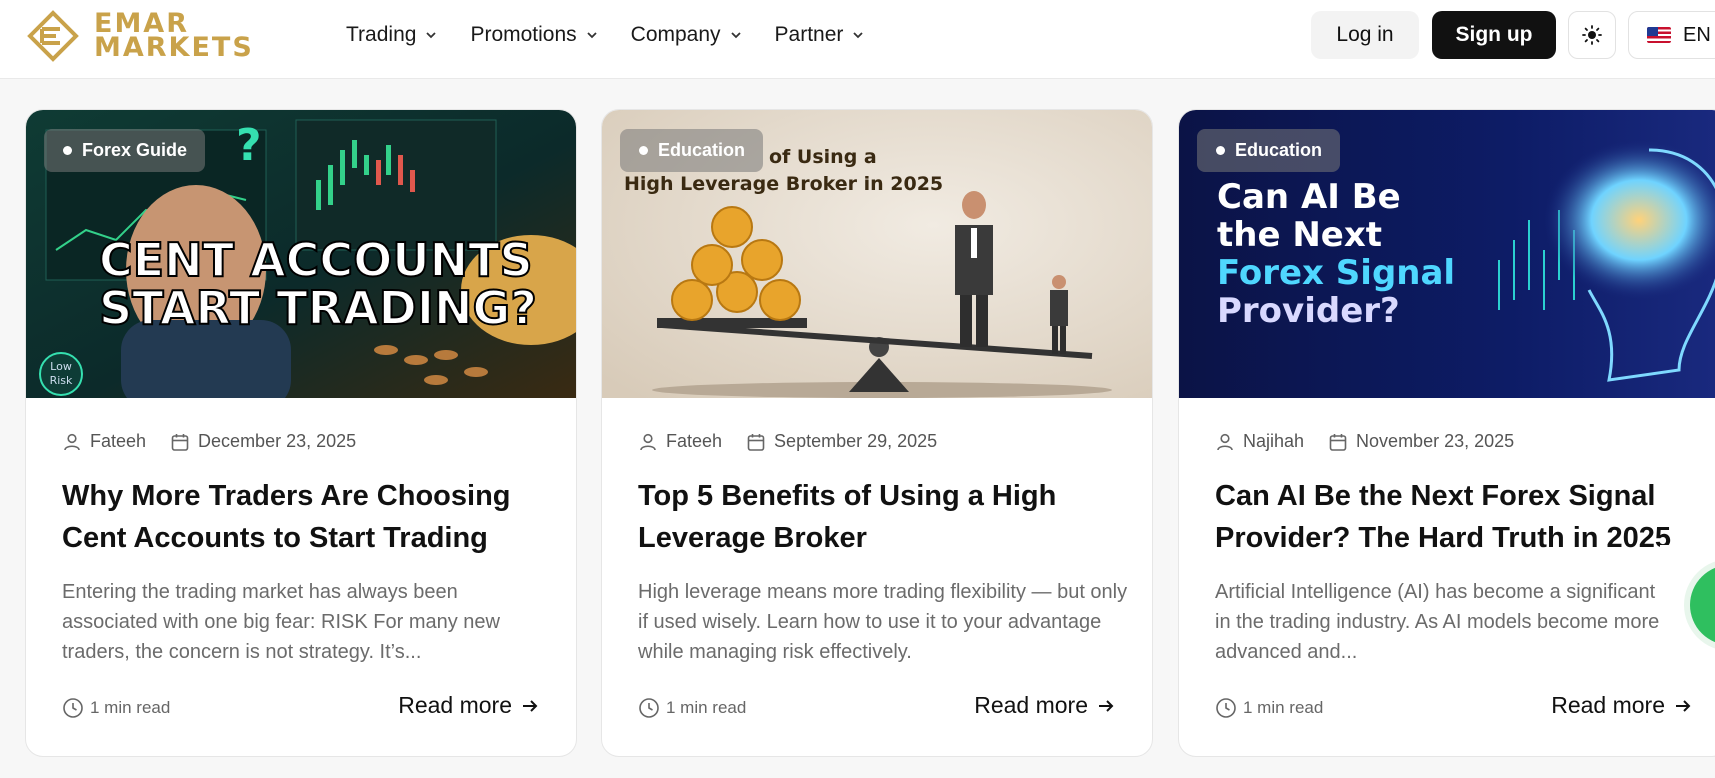  I want to click on publish-date-text: September 29, 2025, so click(856, 441).